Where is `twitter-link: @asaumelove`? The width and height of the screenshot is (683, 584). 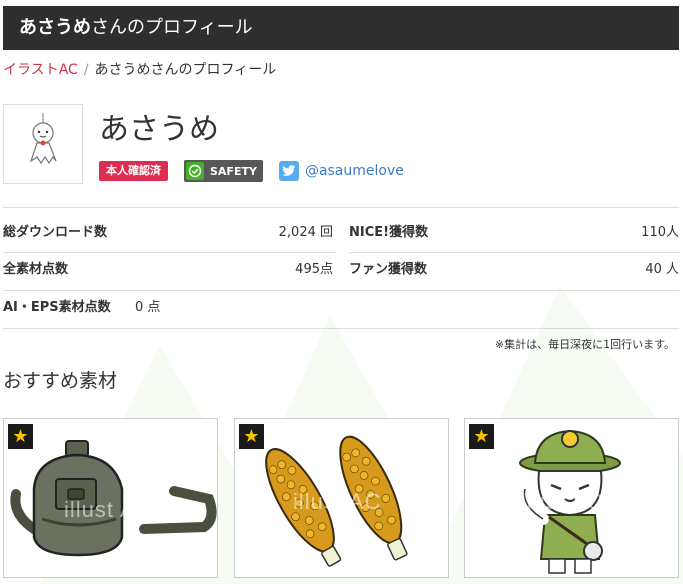 twitter-link: @asaumelove is located at coordinates (341, 171).